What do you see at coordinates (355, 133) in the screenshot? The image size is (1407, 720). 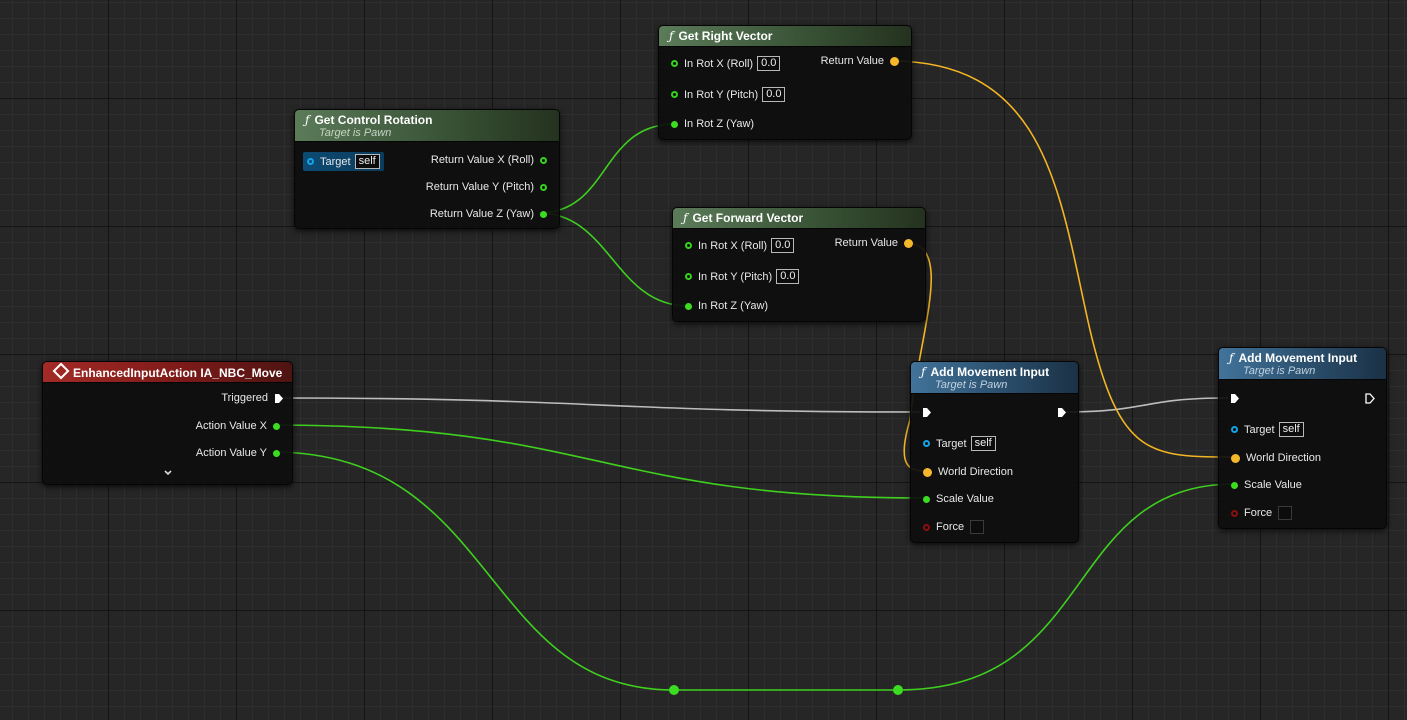 I see `get-control-rotation-subtitle: Target is Pawn` at bounding box center [355, 133].